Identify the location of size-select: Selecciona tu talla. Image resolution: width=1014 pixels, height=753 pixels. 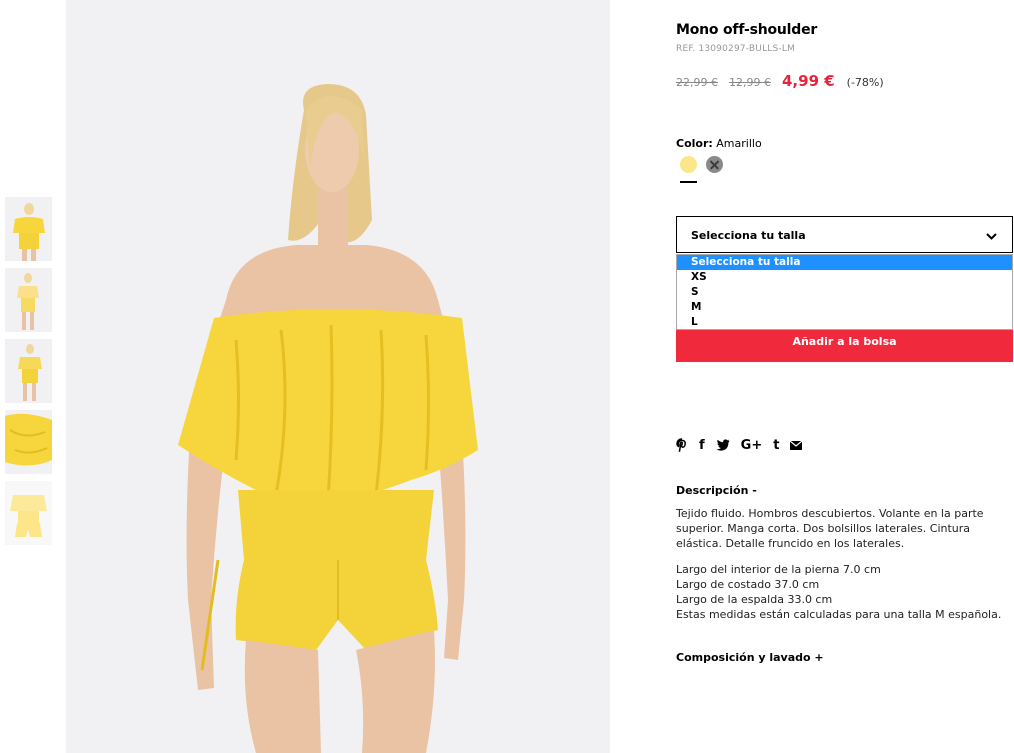
(844, 234).